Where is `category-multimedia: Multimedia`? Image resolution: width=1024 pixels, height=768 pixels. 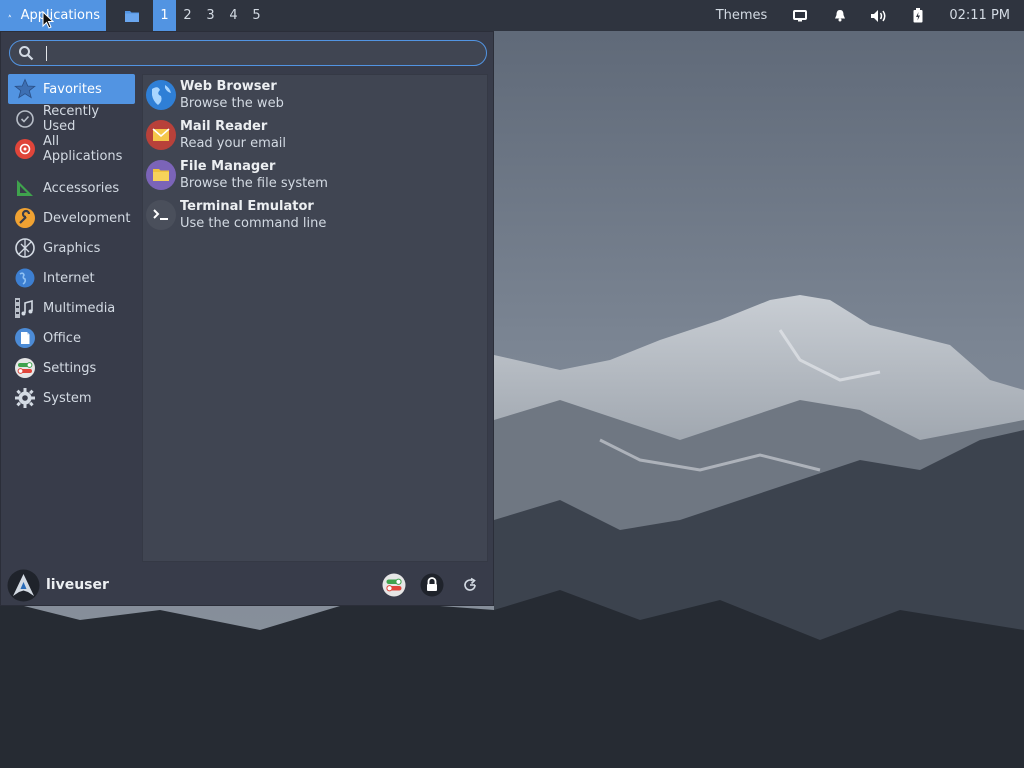
category-multimedia: Multimedia is located at coordinates (71, 308).